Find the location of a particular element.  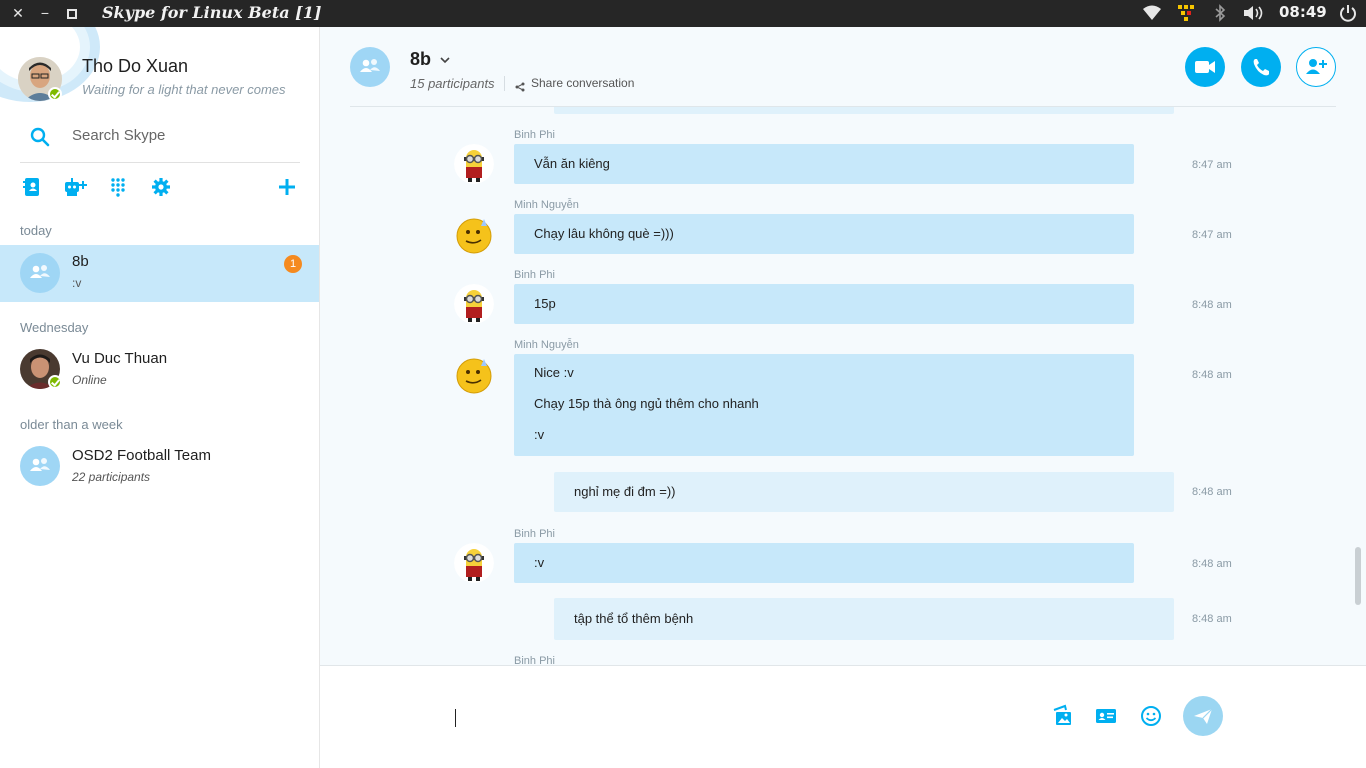

send-button is located at coordinates (1203, 716).